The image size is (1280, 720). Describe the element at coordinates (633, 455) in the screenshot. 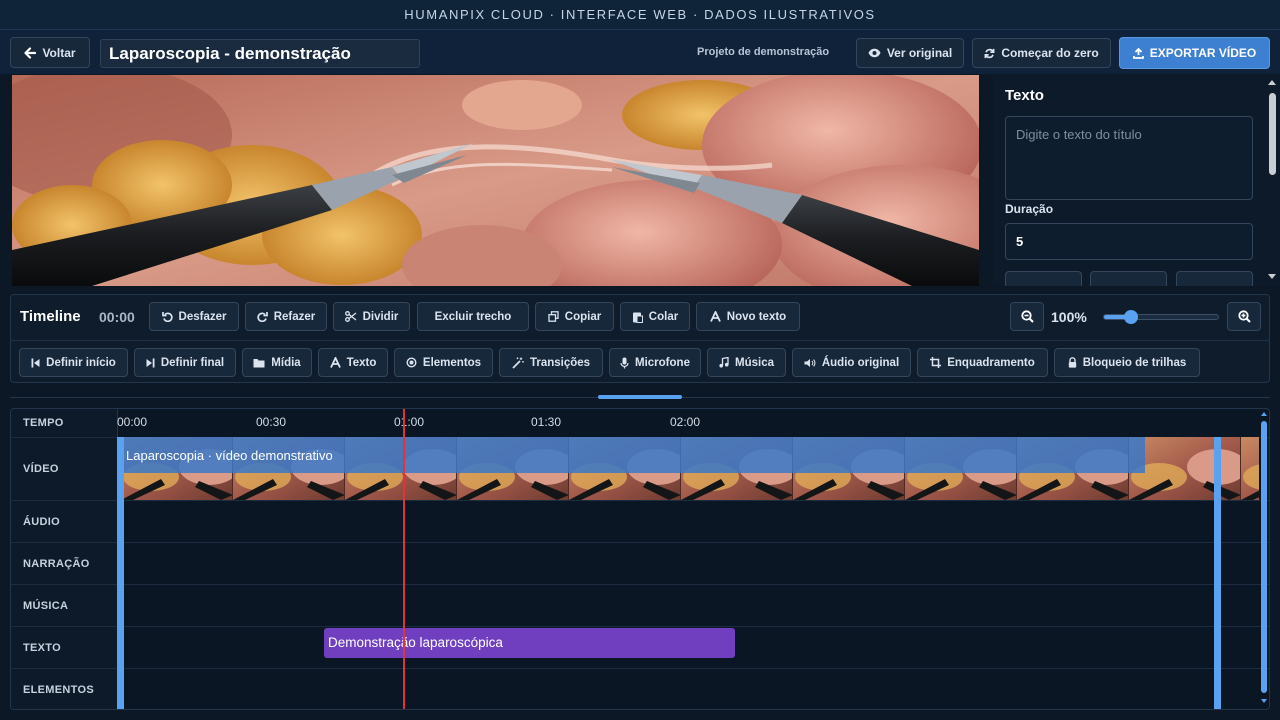

I see `video-clip-band: Laparoscopia · vídeo demonstrativo` at that location.